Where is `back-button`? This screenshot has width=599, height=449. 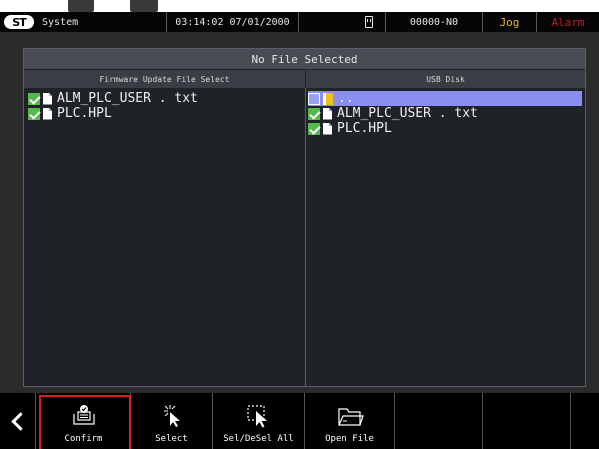
back-button is located at coordinates (18, 421).